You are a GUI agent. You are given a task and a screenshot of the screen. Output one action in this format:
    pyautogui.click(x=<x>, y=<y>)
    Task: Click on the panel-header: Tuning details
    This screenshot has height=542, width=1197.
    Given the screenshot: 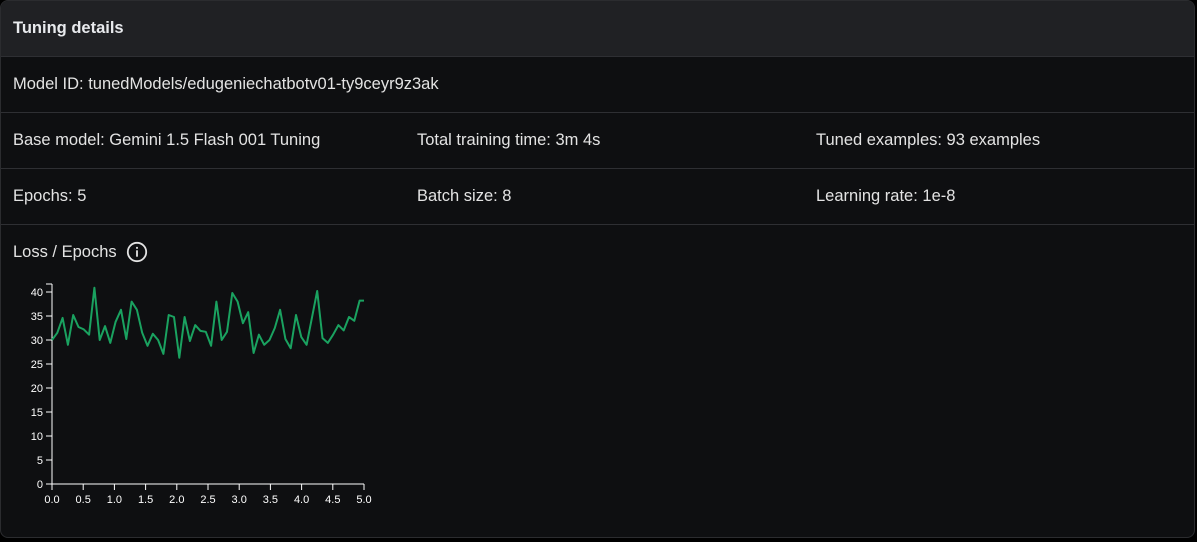 What is the action you would take?
    pyautogui.click(x=597, y=29)
    